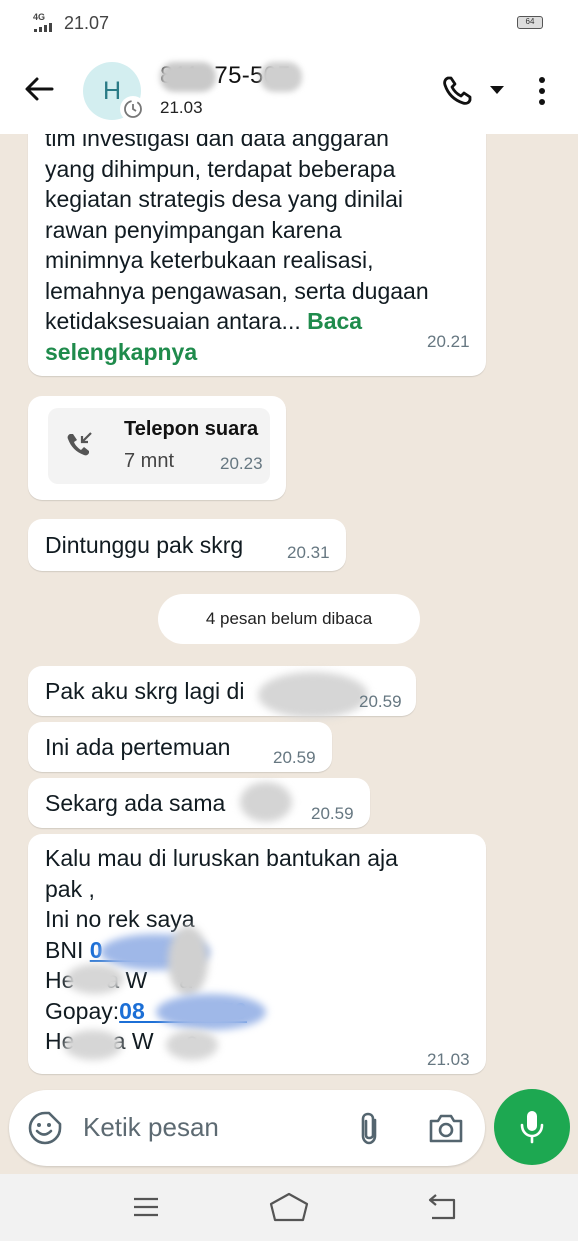 This screenshot has width=578, height=1241. Describe the element at coordinates (79, 444) in the screenshot. I see `incoming-call-icon` at that location.